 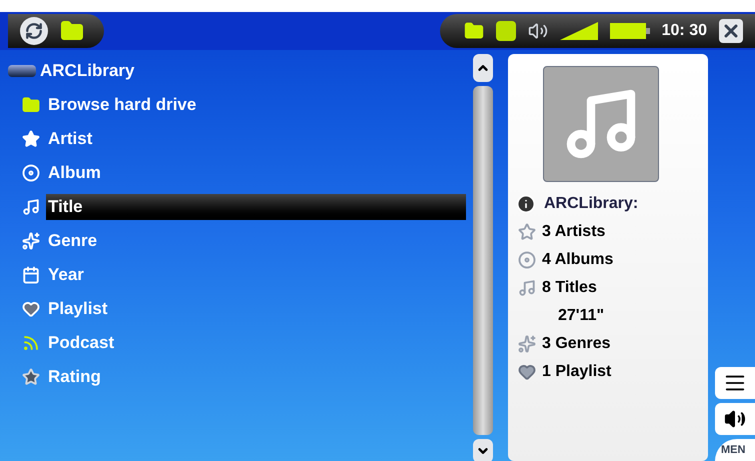 I want to click on clock-time: 10: 30, so click(x=684, y=31).